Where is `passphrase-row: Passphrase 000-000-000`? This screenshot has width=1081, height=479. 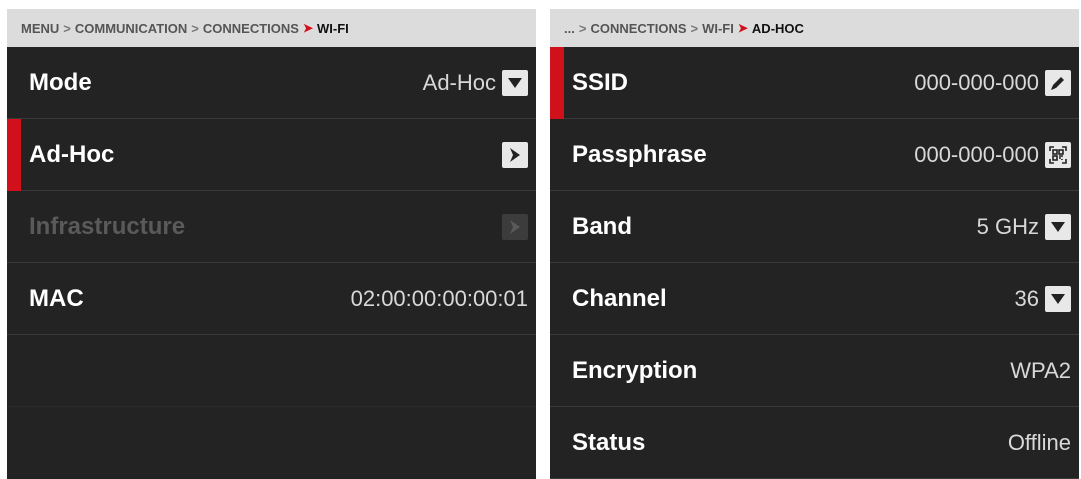
passphrase-row: Passphrase 000-000-000 is located at coordinates (814, 155).